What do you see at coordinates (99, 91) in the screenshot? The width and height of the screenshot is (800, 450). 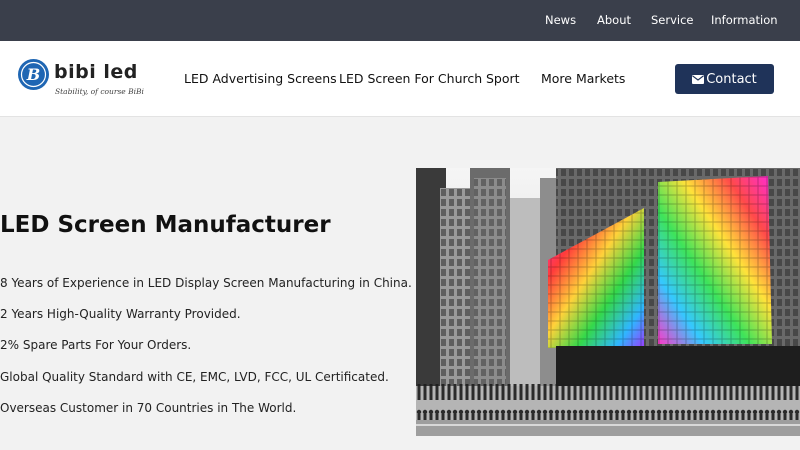 I see `logo-tagline: Stability, of course BiBi` at bounding box center [99, 91].